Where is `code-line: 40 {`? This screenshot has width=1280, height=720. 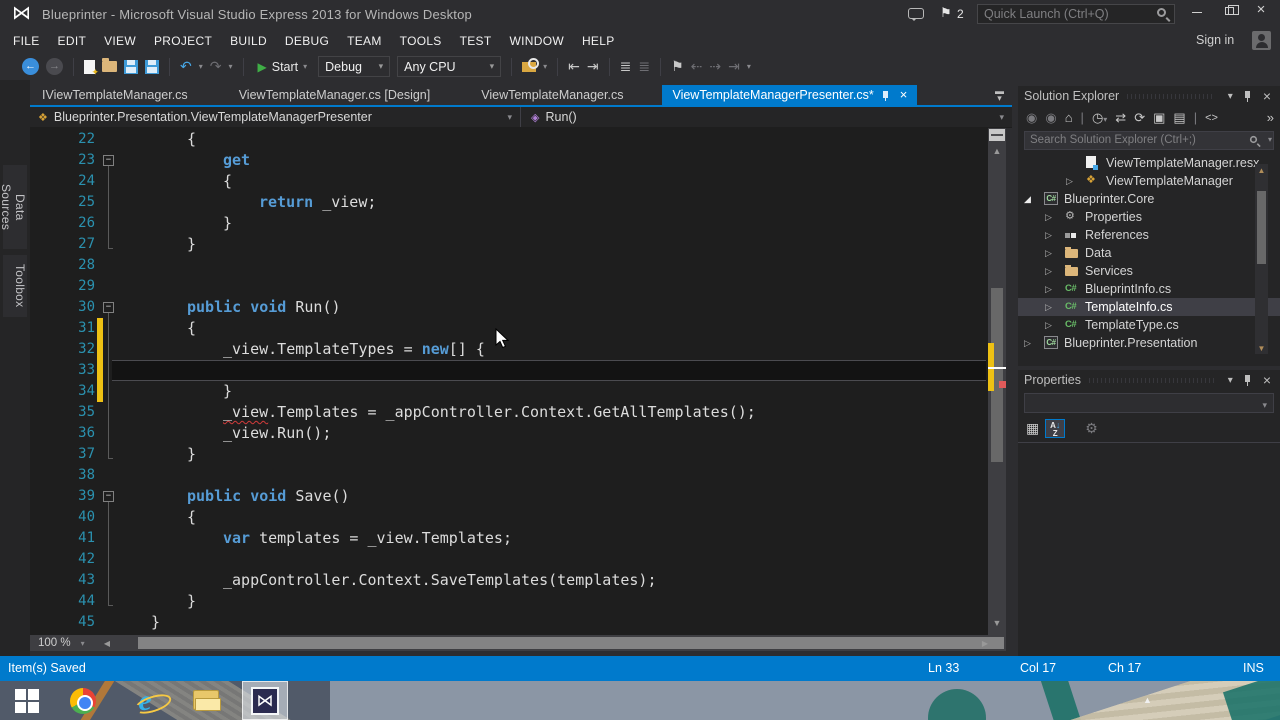 code-line: 40 { is located at coordinates (509, 517).